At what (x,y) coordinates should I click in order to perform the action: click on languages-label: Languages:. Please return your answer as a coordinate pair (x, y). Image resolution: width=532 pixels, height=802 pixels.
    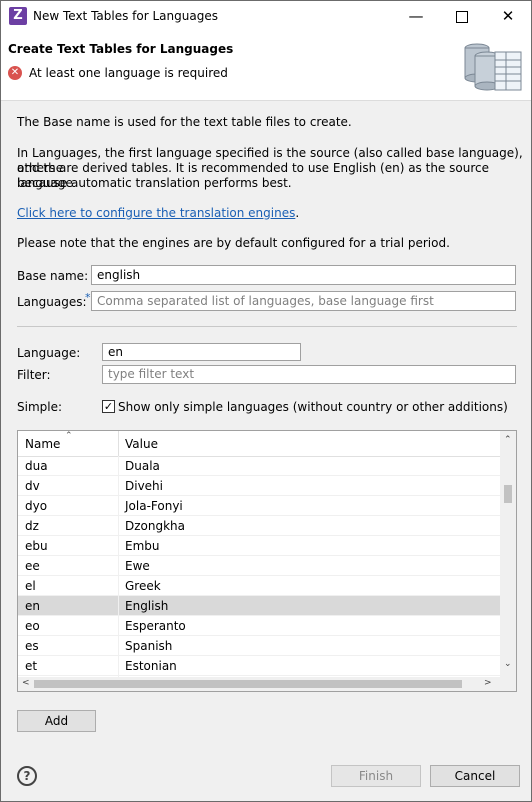
    Looking at the image, I should click on (52, 302).